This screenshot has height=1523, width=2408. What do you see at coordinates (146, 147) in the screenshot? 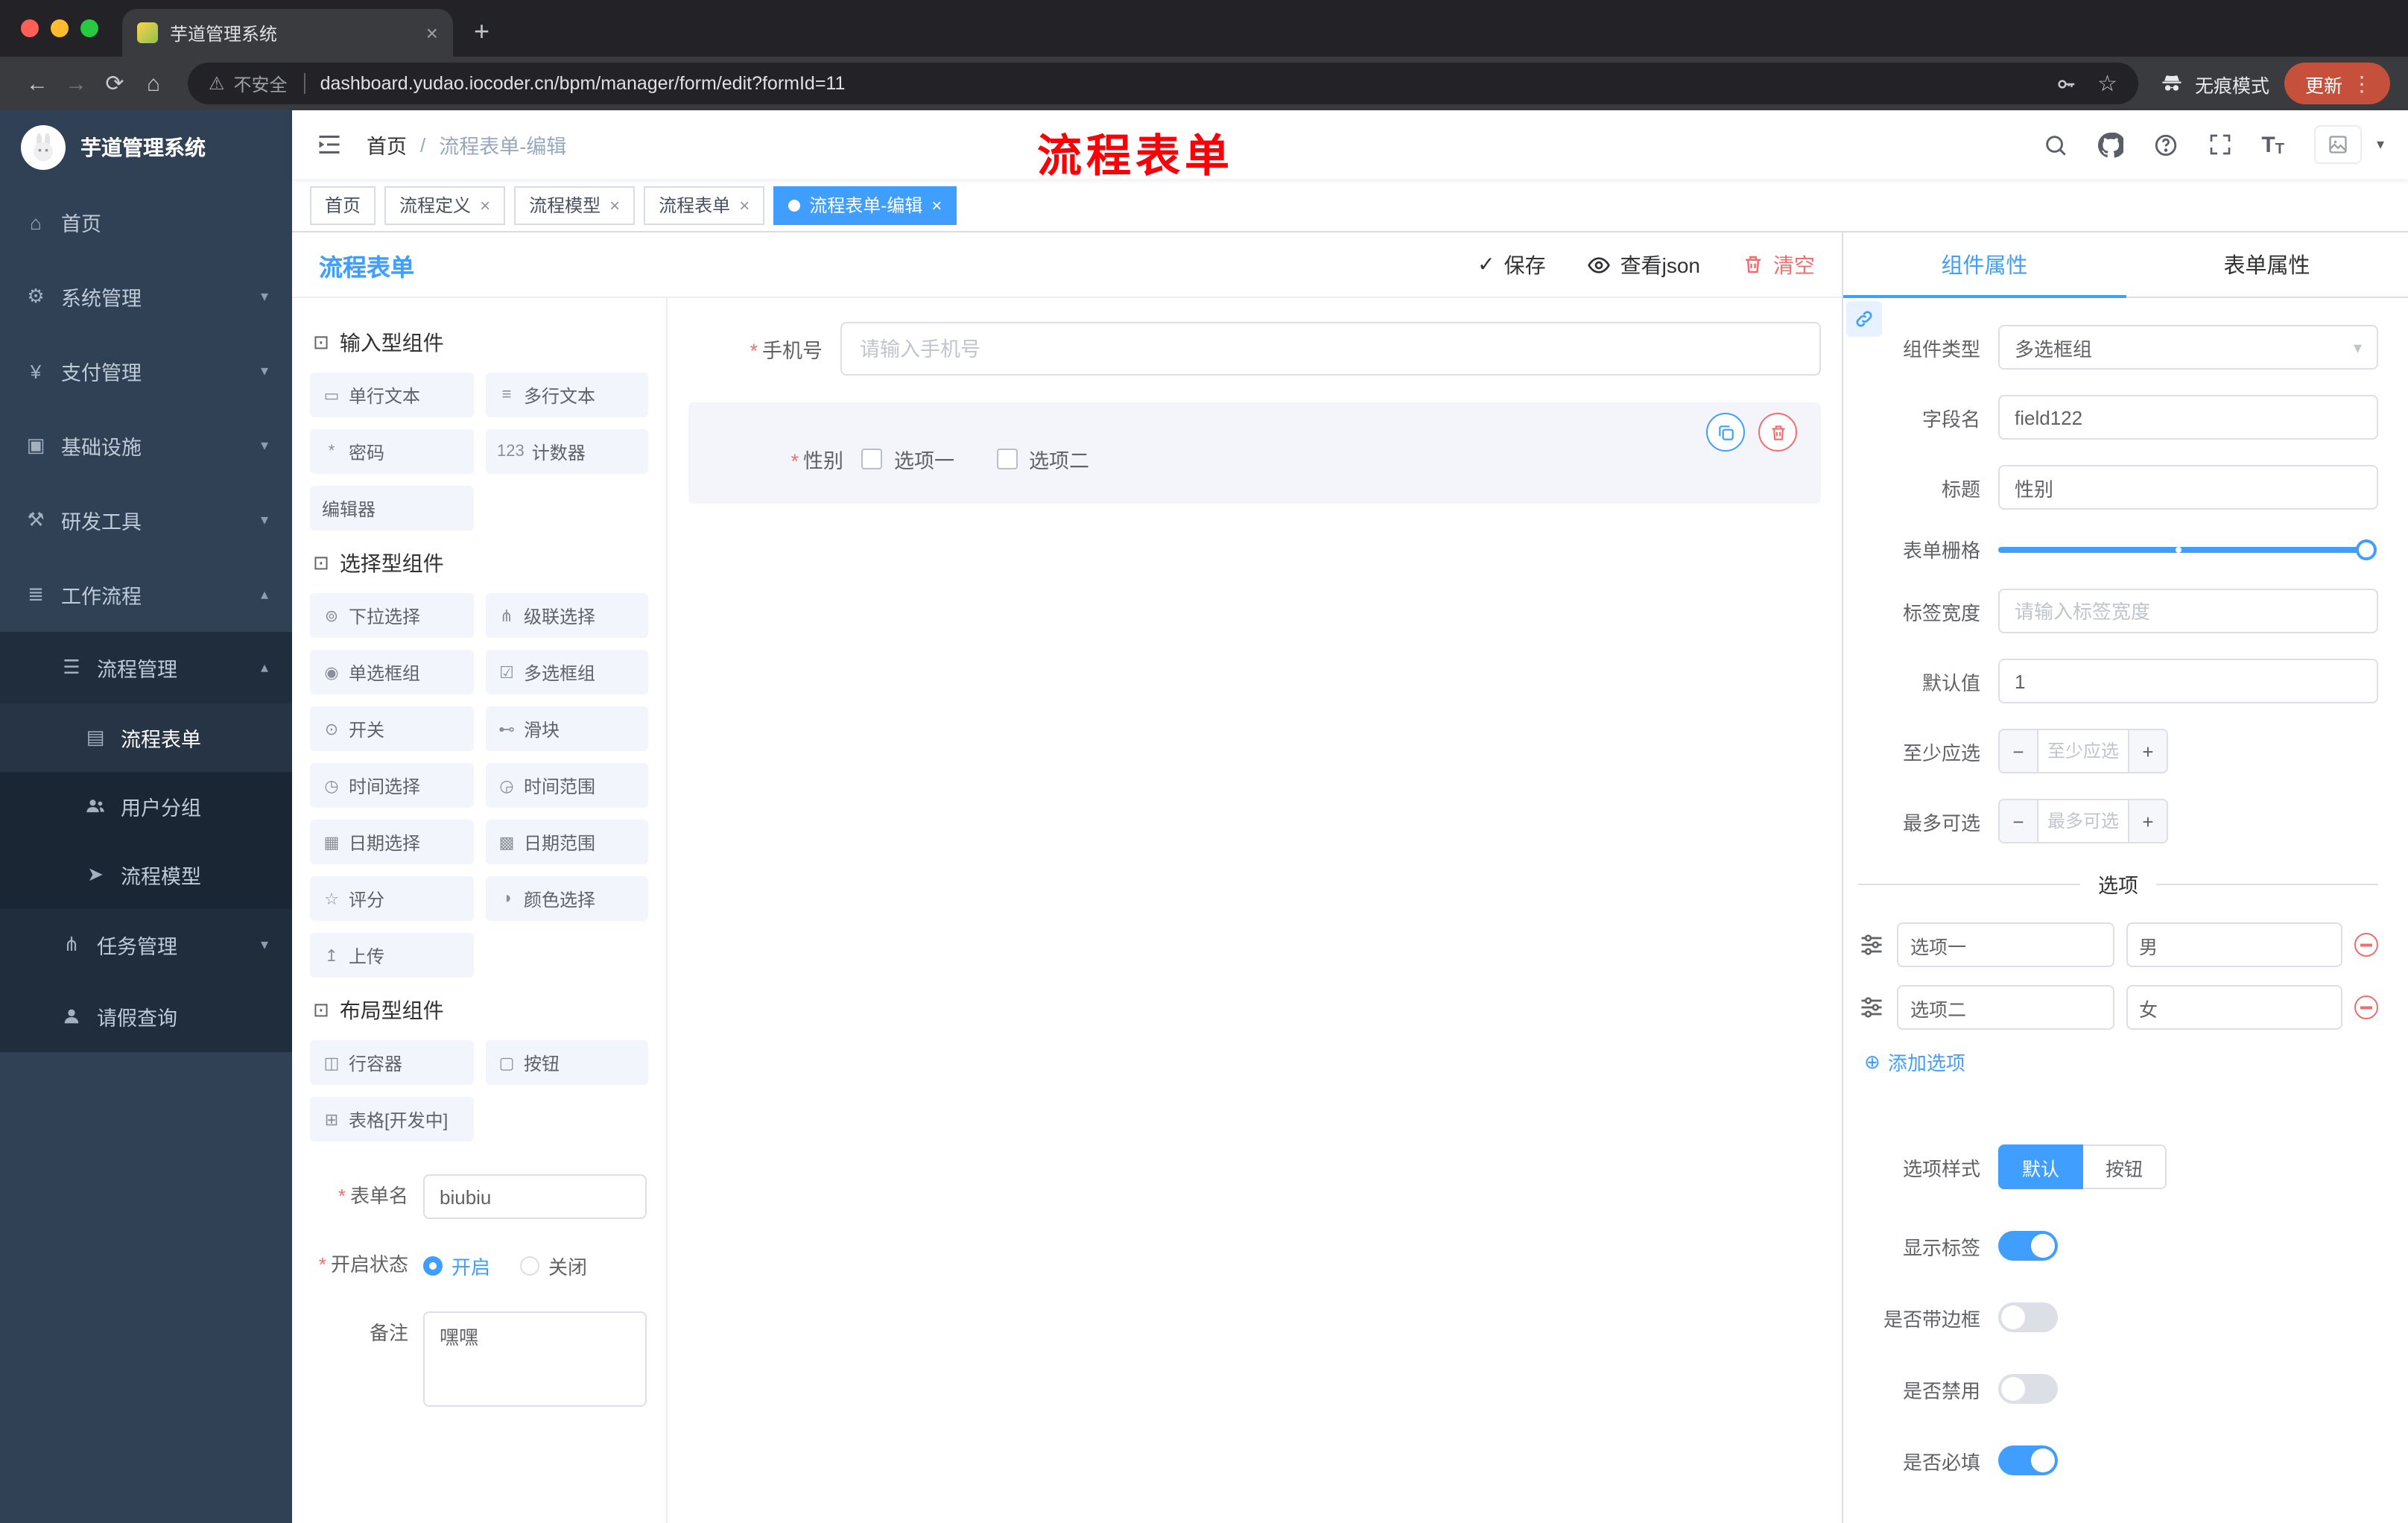
I see `app-logo: 芋道管理系统` at bounding box center [146, 147].